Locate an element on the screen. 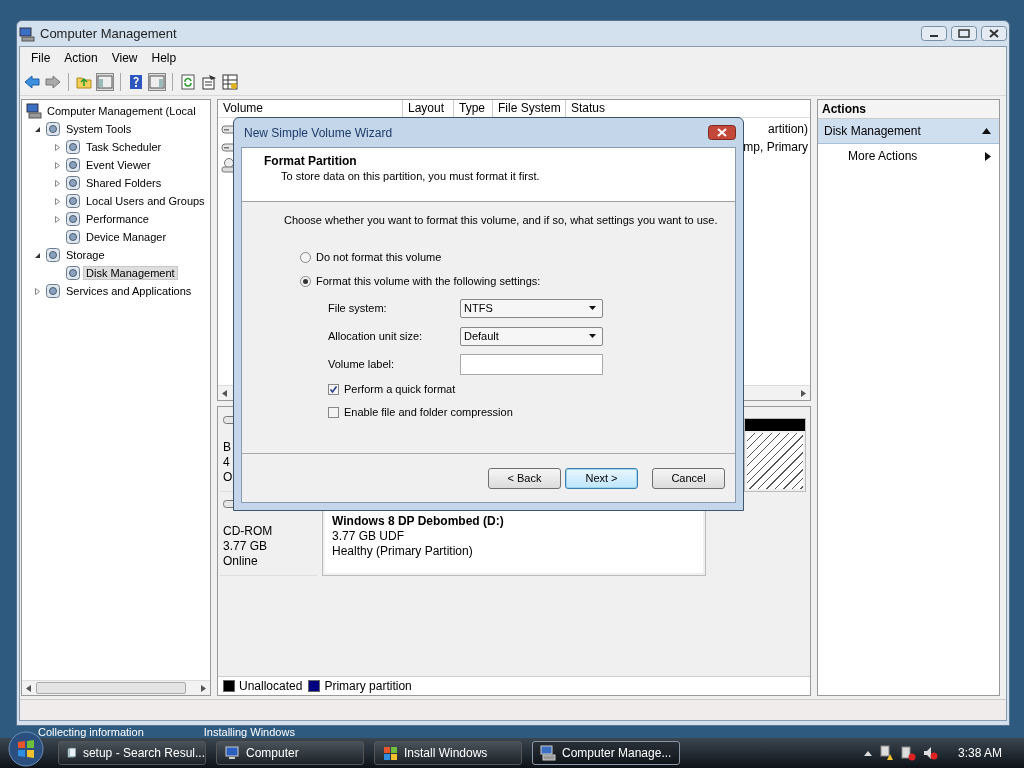 The width and height of the screenshot is (1024, 768). dialog-heading: Format Partition is located at coordinates (311, 161).